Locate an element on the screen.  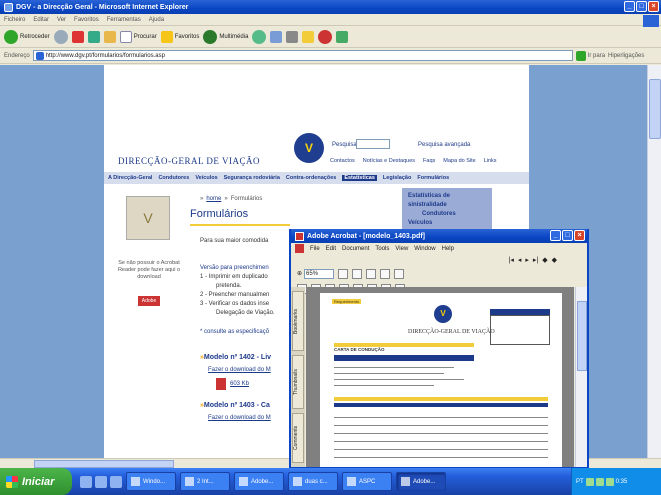
language-indicator: PT is located at coordinates (580, 482).